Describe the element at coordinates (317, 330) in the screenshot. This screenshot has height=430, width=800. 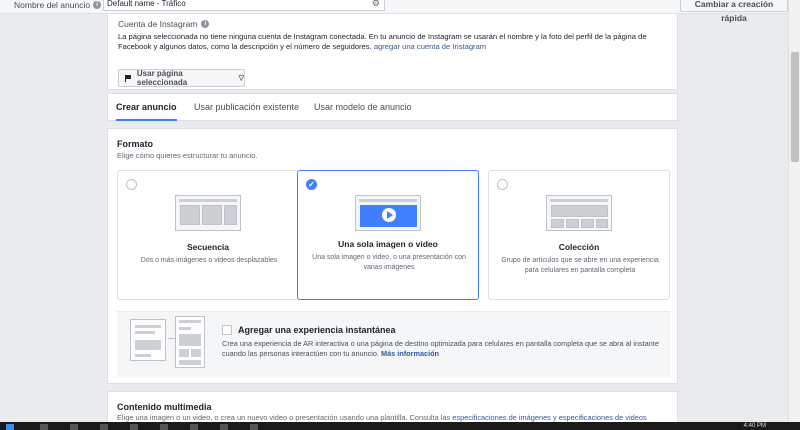
I see `instant-experience-title: Agregar una experiencia instantánea` at that location.